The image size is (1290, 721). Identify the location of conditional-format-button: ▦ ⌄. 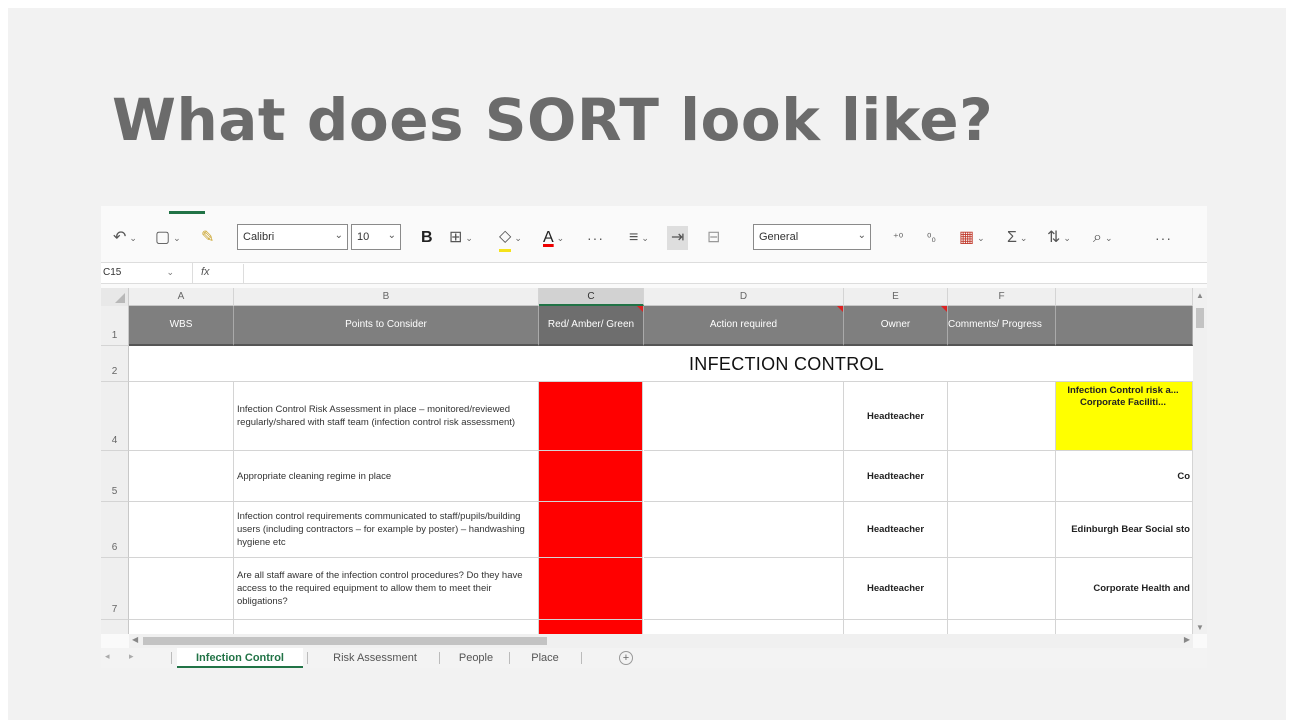
(972, 238).